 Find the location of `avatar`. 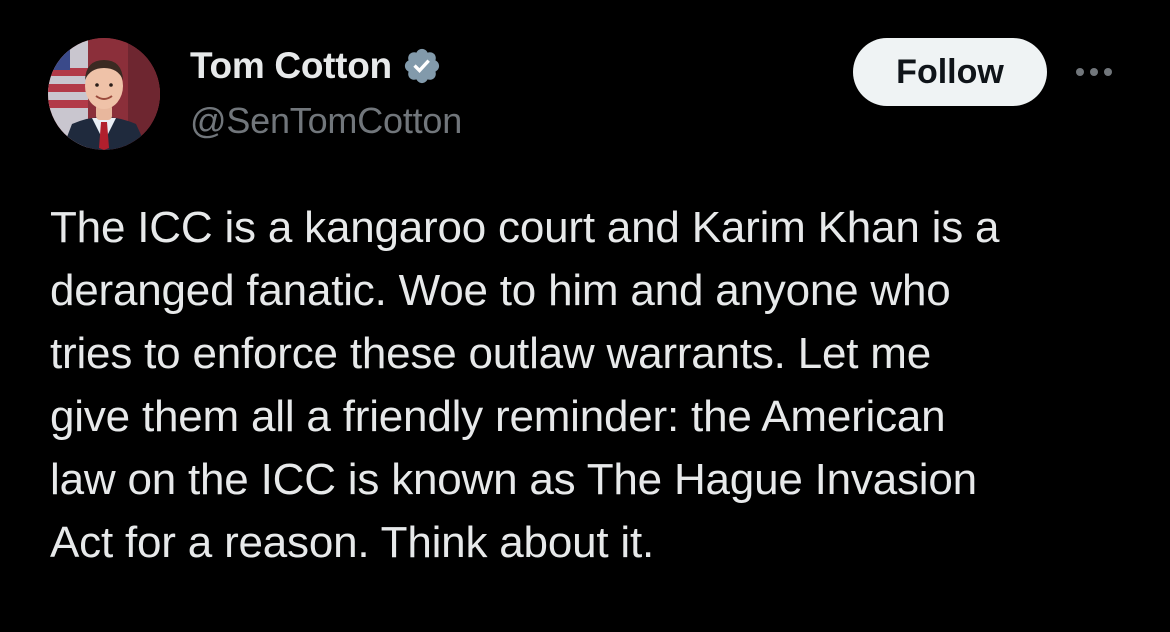

avatar is located at coordinates (104, 94).